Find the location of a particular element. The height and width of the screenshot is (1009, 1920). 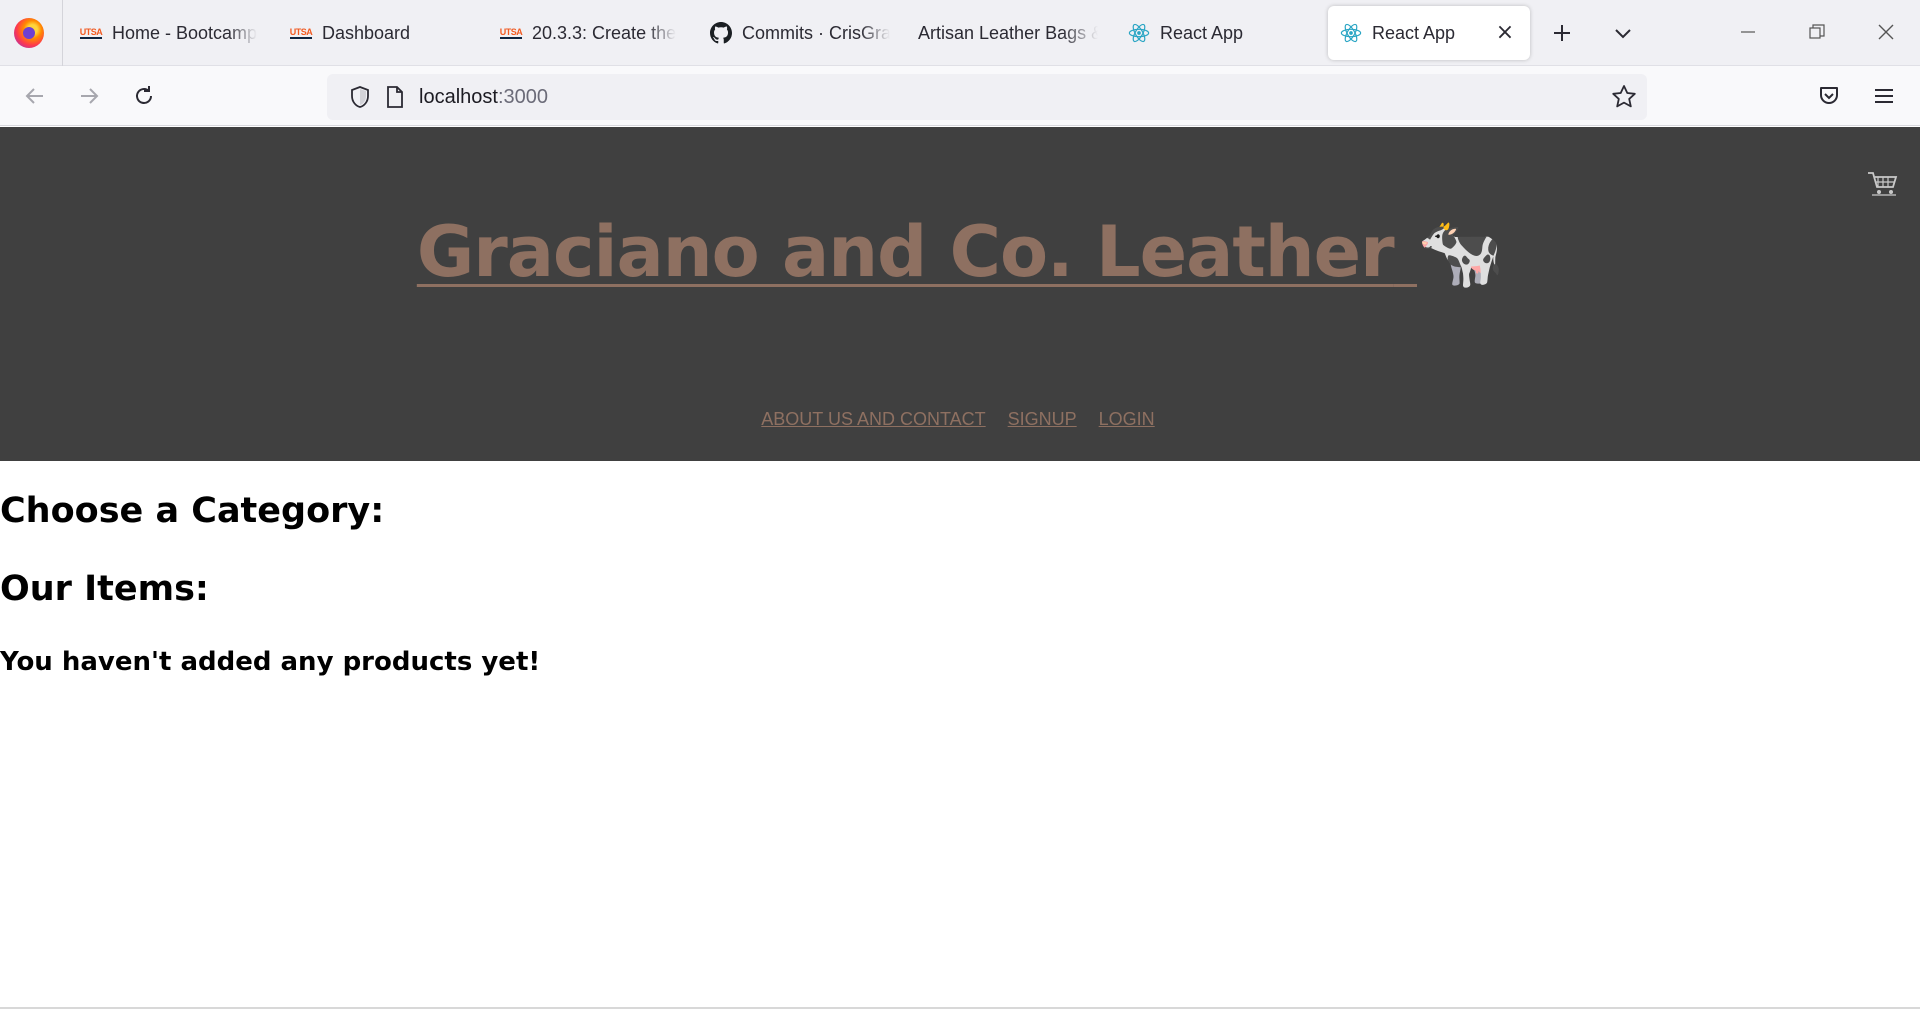

address-bar: localhost:3000 is located at coordinates (987, 97).